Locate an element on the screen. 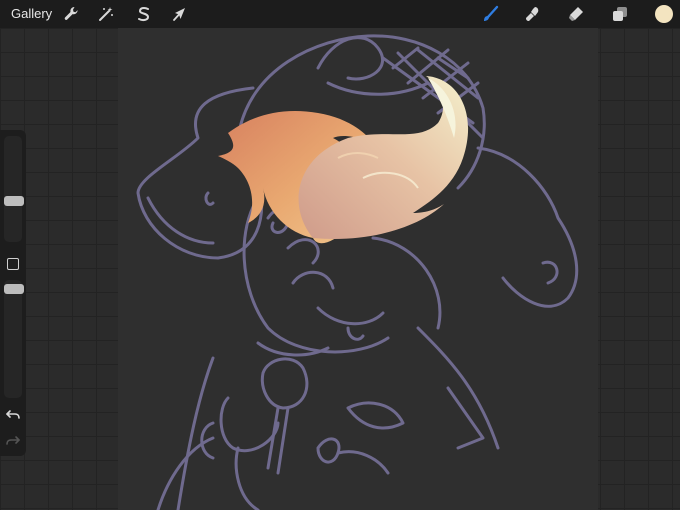 The height and width of the screenshot is (510, 680). opacity-slider-thumb is located at coordinates (14, 289).